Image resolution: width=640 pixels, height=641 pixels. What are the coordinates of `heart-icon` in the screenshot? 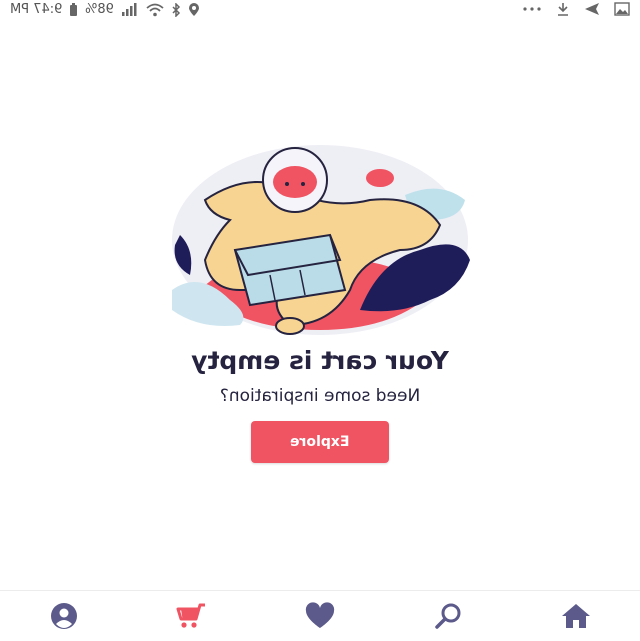 It's located at (320, 615).